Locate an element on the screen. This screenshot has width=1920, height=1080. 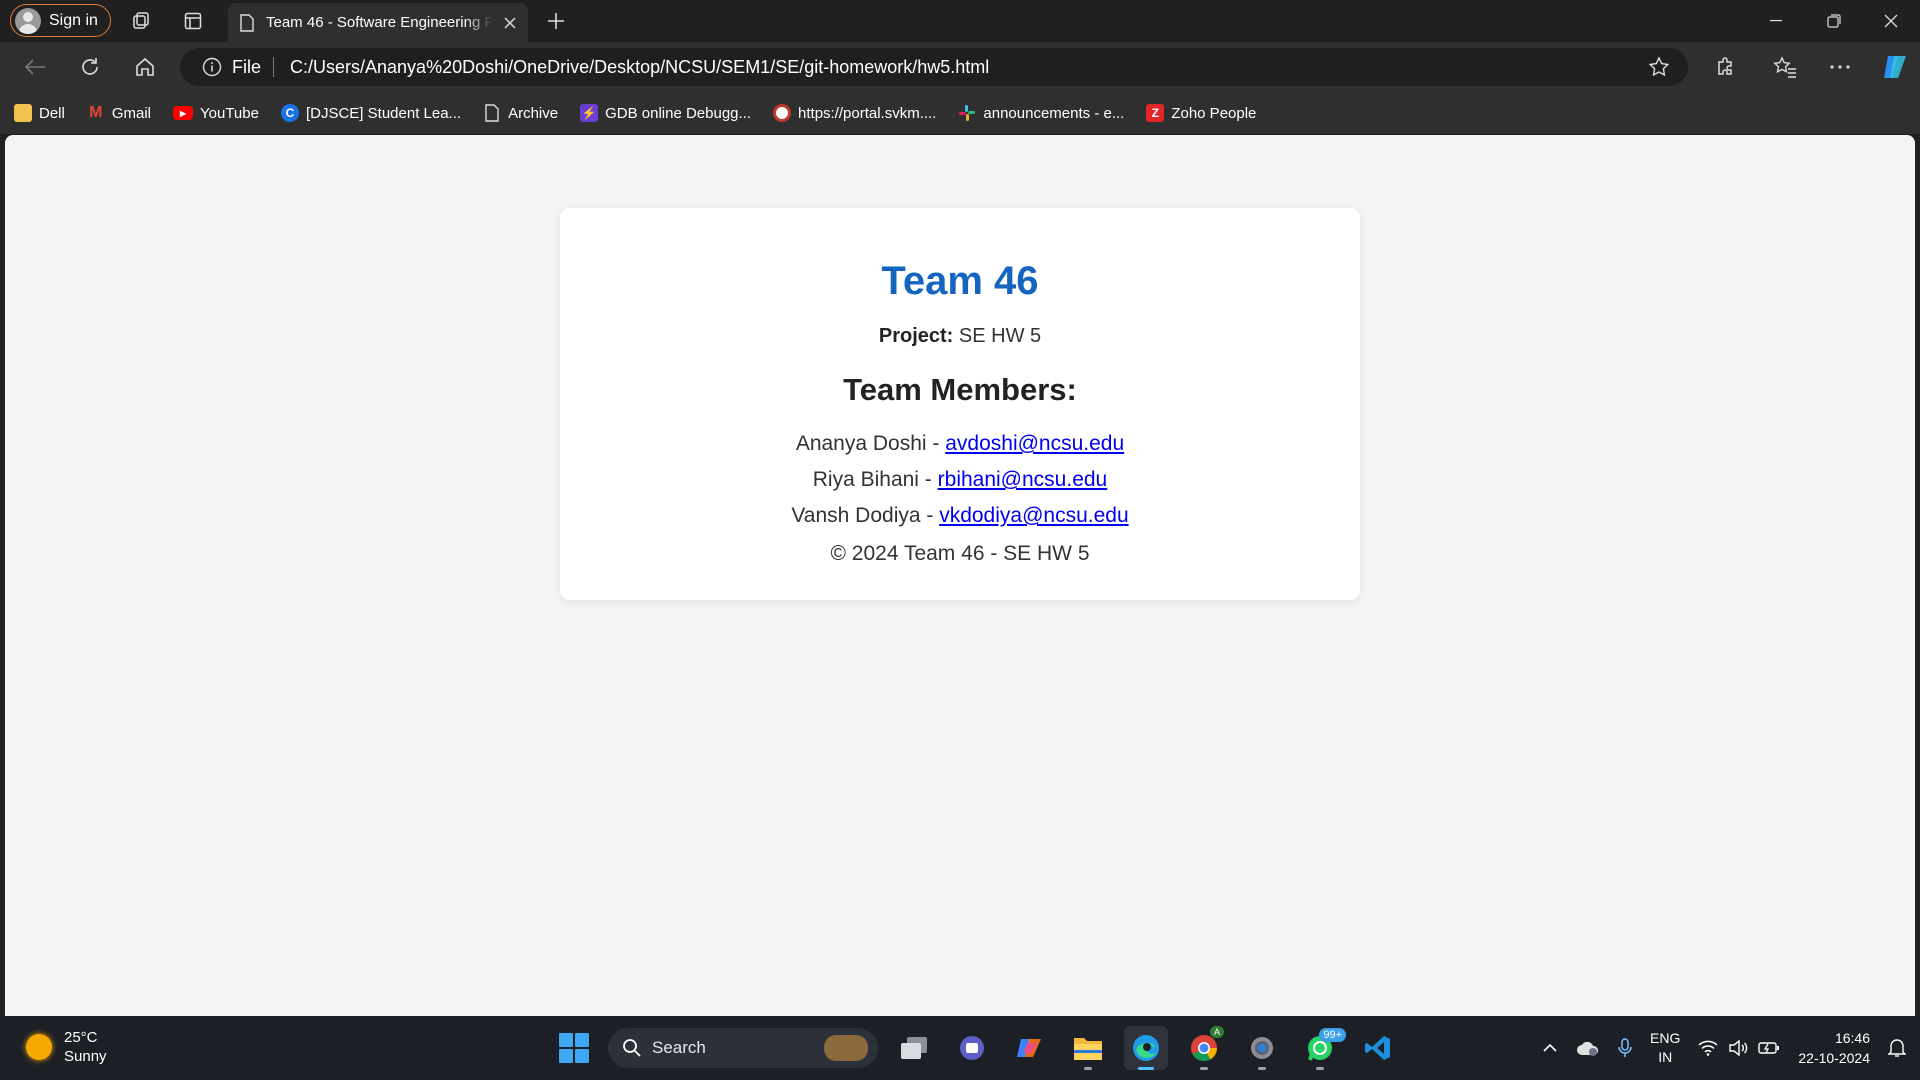
file-explorer-icon is located at coordinates (1088, 1048).